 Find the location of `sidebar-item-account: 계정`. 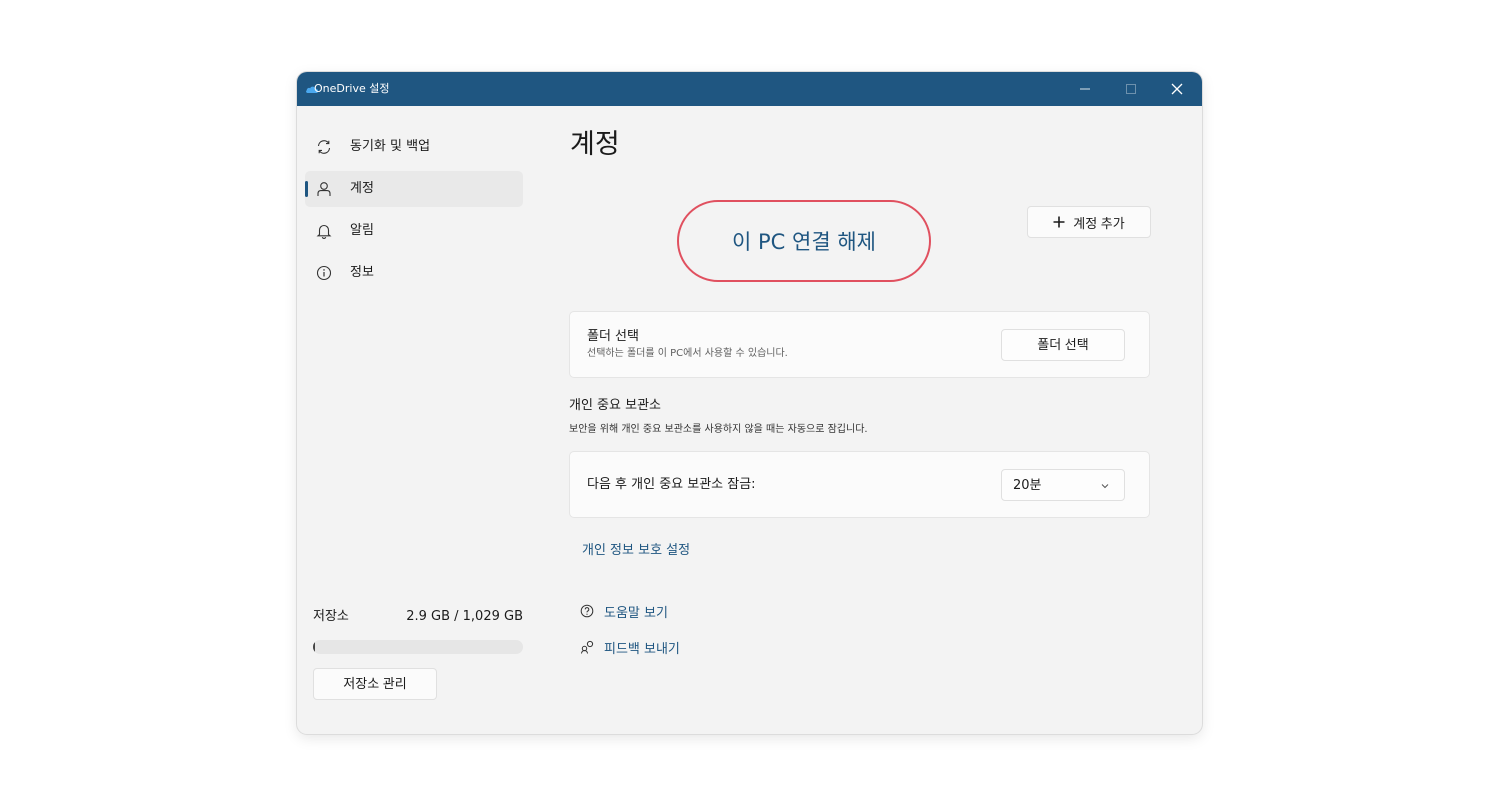

sidebar-item-account: 계정 is located at coordinates (414, 189).